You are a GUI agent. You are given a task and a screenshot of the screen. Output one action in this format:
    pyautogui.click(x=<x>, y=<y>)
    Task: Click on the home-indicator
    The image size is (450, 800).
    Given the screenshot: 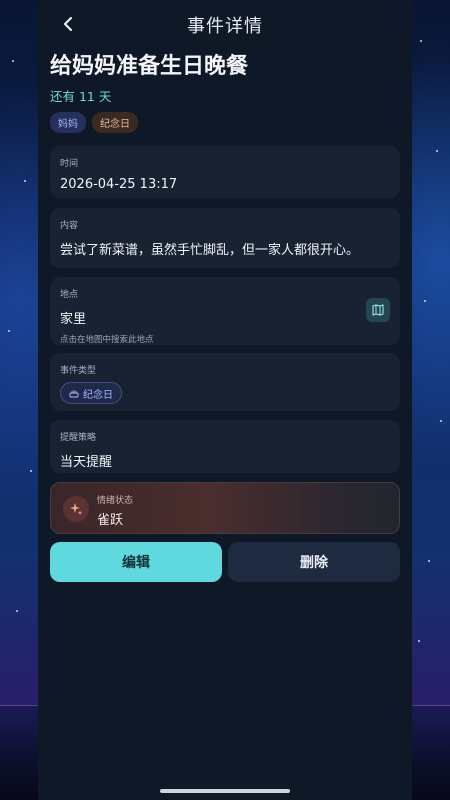 What is the action you would take?
    pyautogui.click(x=225, y=791)
    